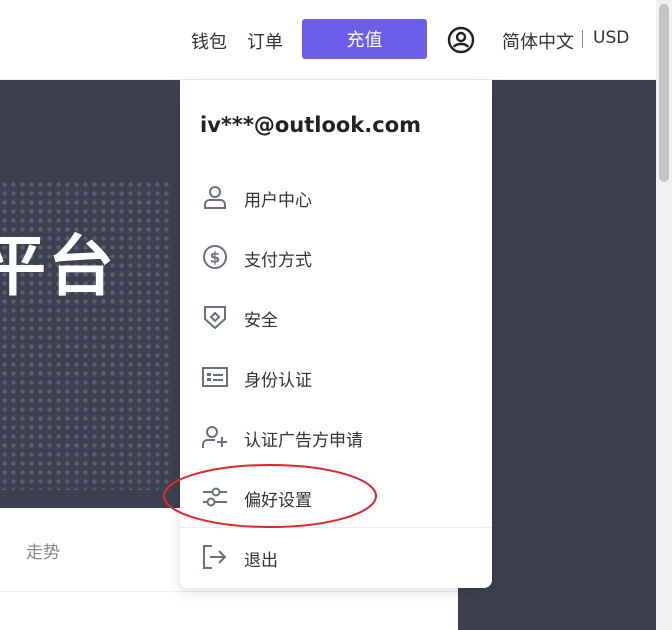 The width and height of the screenshot is (672, 630). I want to click on menu-item-label: 退出, so click(261, 561).